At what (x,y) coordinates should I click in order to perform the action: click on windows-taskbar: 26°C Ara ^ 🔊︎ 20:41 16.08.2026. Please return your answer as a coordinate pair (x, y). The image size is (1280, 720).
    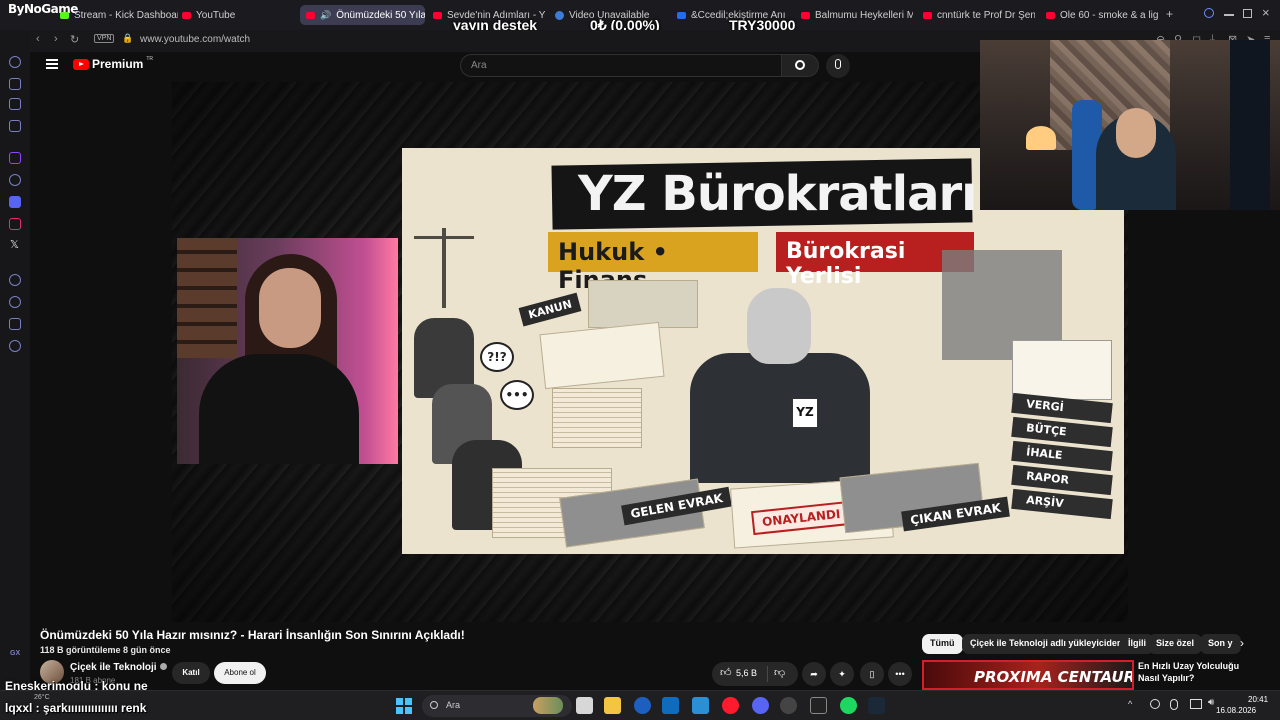
    Looking at the image, I should click on (640, 705).